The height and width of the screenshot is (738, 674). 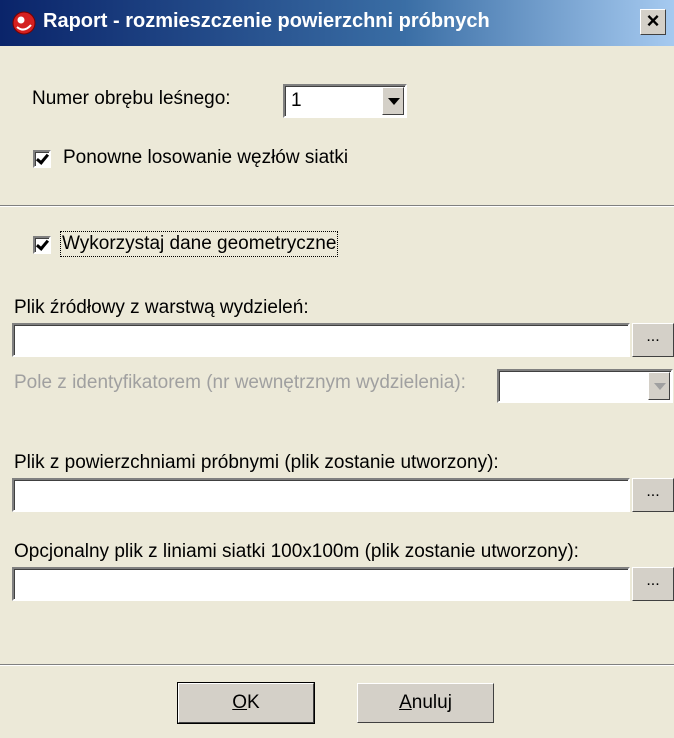 I want to click on source-file-label: Plik źródłowy z warstwą wydzieleń:, so click(x=161, y=307).